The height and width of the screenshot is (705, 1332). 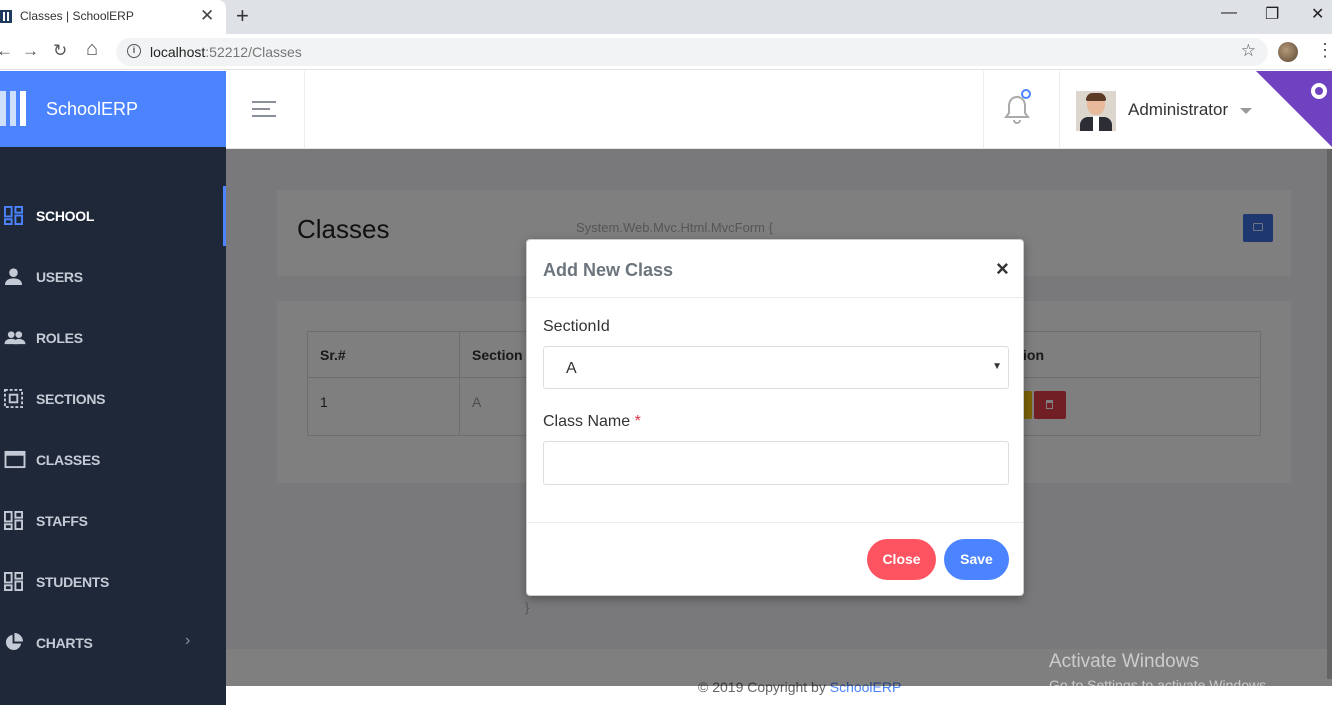 I want to click on sidebar-item-charts: CHARTS ›, so click(x=113, y=643).